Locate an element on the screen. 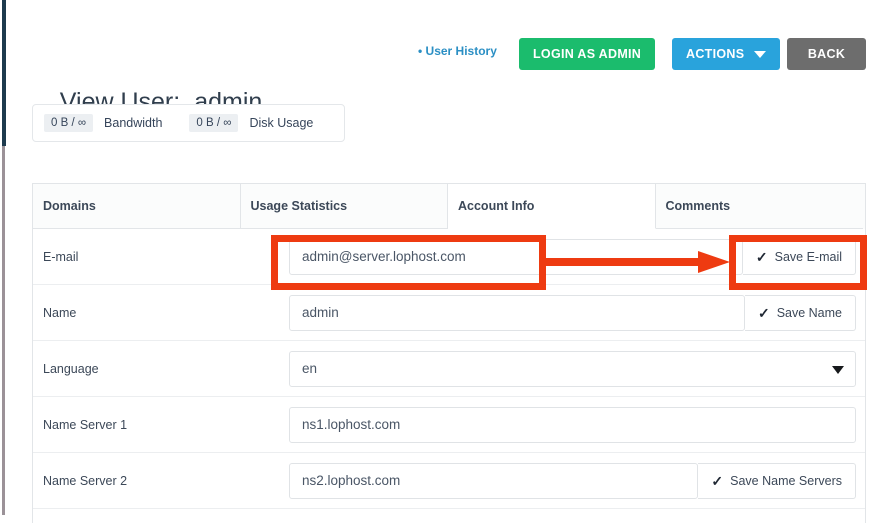  language-input-group: en is located at coordinates (572, 368).